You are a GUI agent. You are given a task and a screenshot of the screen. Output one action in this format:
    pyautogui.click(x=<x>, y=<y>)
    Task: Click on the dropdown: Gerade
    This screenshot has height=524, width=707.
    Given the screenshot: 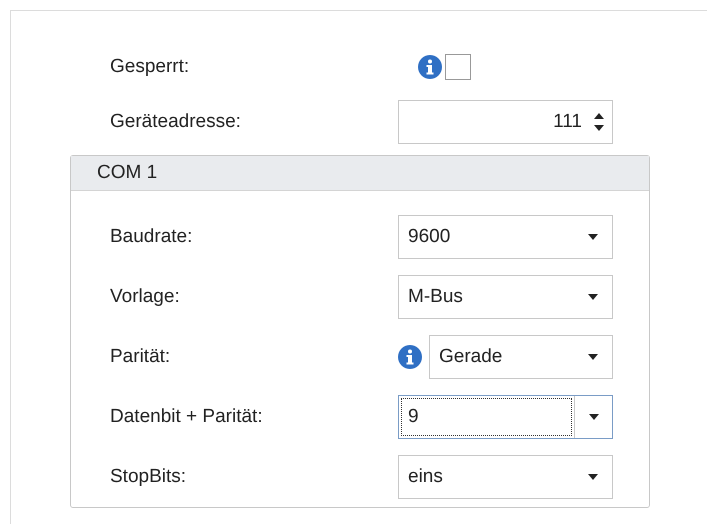 What is the action you would take?
    pyautogui.click(x=521, y=357)
    